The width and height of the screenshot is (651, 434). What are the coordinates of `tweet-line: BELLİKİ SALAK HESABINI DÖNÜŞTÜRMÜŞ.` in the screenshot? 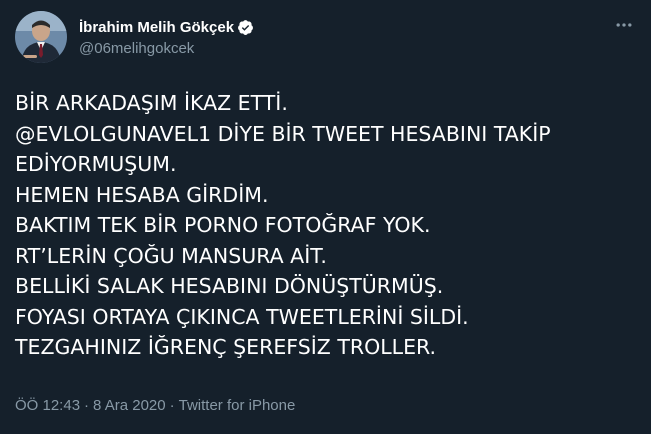 It's located at (229, 286).